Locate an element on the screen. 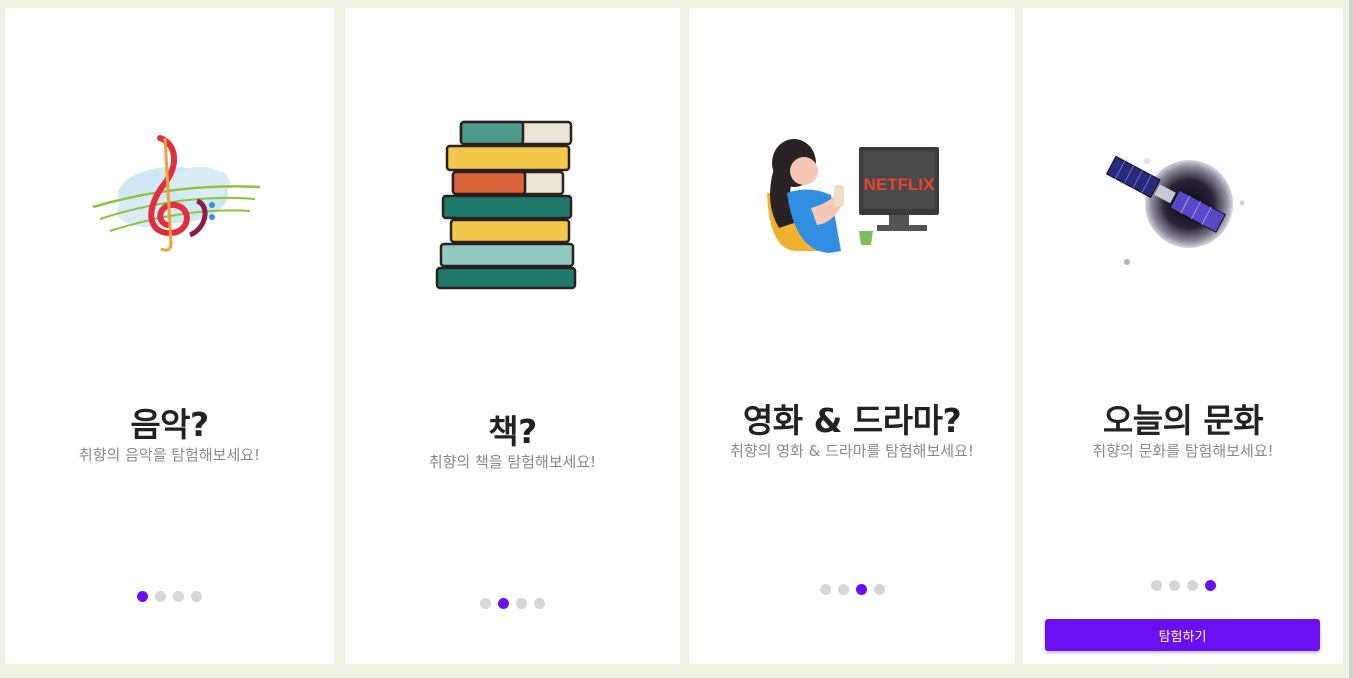  slide-title: 오늘의 문화 is located at coordinates (1183, 420).